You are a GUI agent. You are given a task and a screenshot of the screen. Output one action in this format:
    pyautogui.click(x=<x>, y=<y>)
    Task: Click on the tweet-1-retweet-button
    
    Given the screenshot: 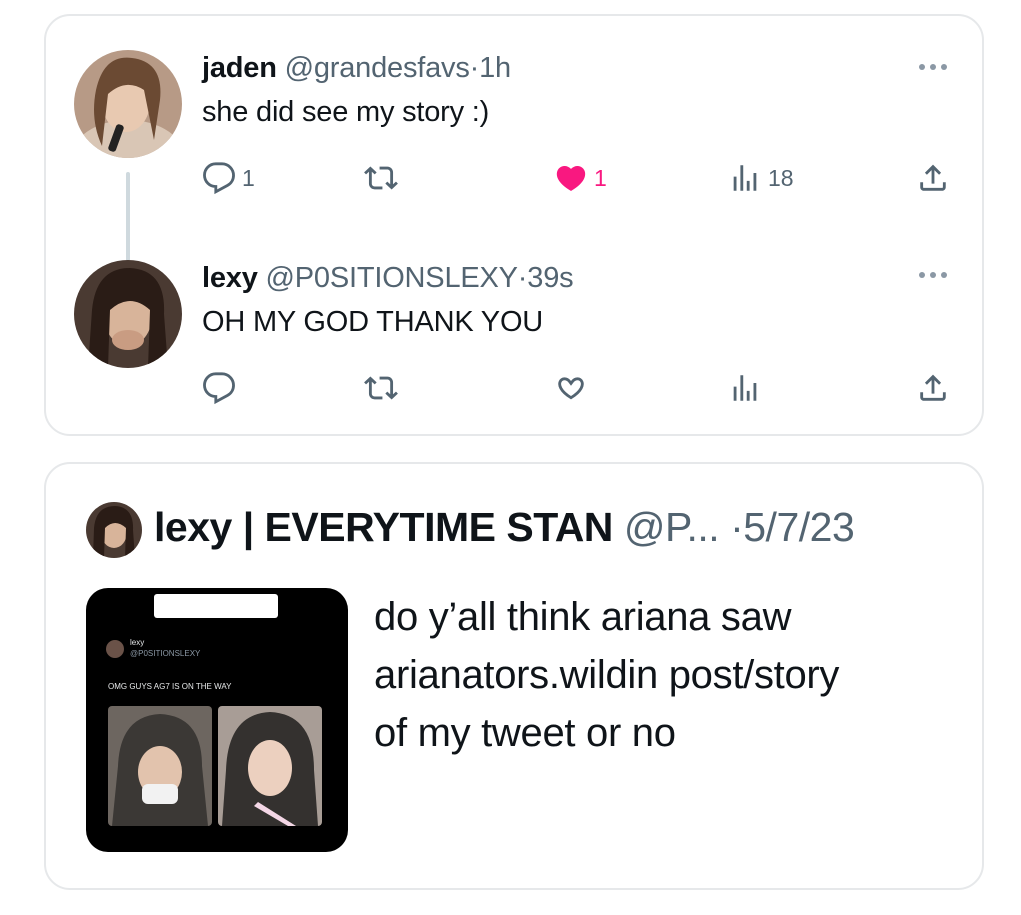 What is the action you would take?
    pyautogui.click(x=384, y=178)
    